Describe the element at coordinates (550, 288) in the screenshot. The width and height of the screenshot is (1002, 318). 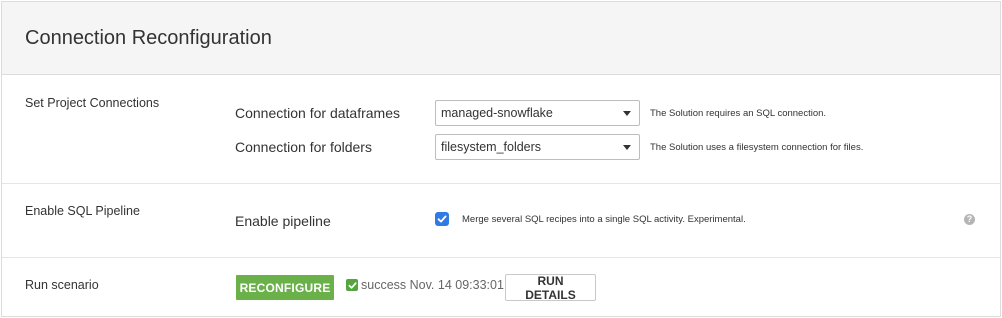
I see `run-details-button: RUN DETAILS` at that location.